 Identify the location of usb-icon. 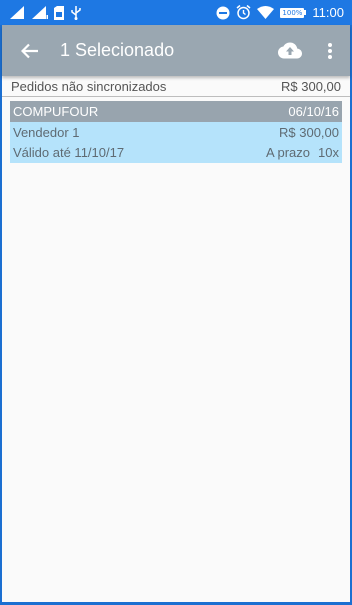
(76, 12).